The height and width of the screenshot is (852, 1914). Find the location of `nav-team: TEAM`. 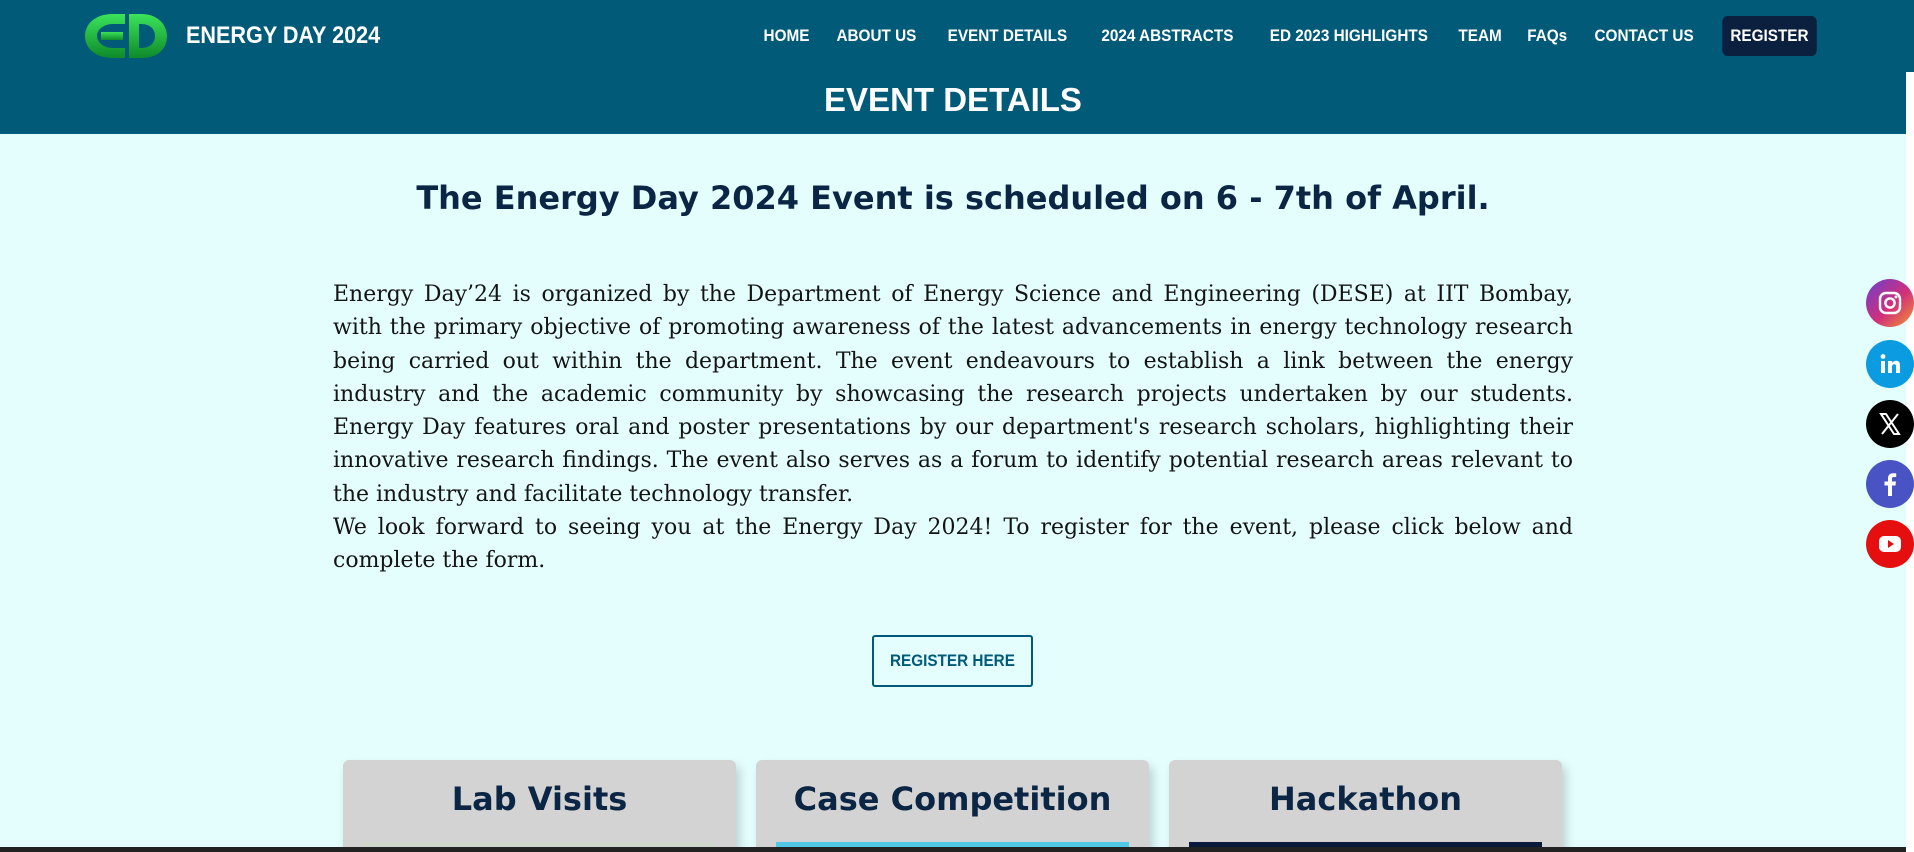

nav-team: TEAM is located at coordinates (1480, 36).